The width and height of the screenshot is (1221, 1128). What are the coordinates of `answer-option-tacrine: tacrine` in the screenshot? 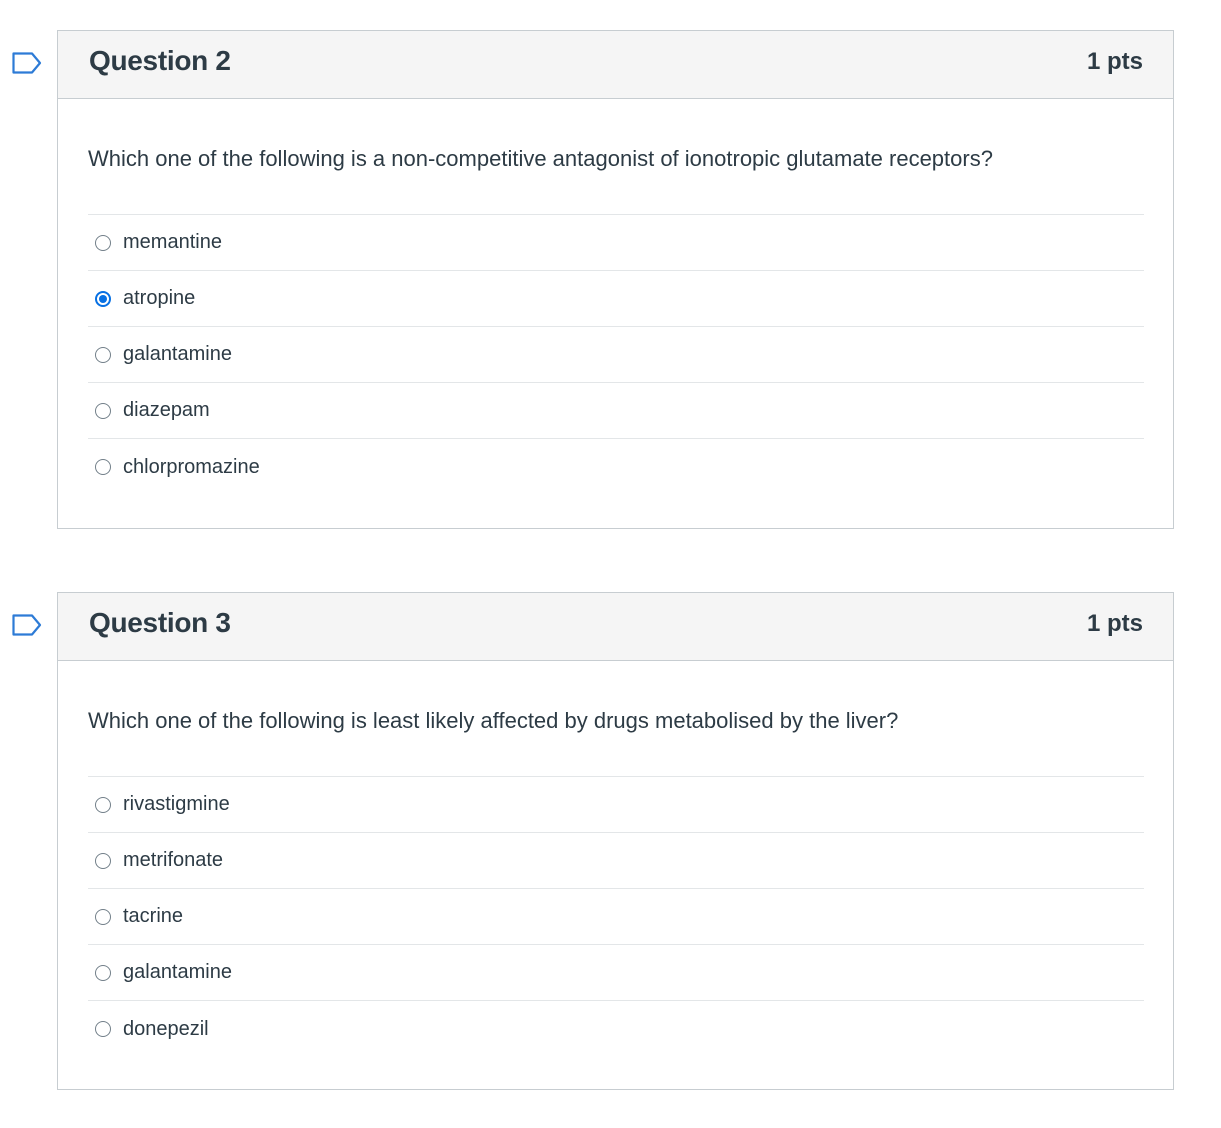 It's located at (616, 917).